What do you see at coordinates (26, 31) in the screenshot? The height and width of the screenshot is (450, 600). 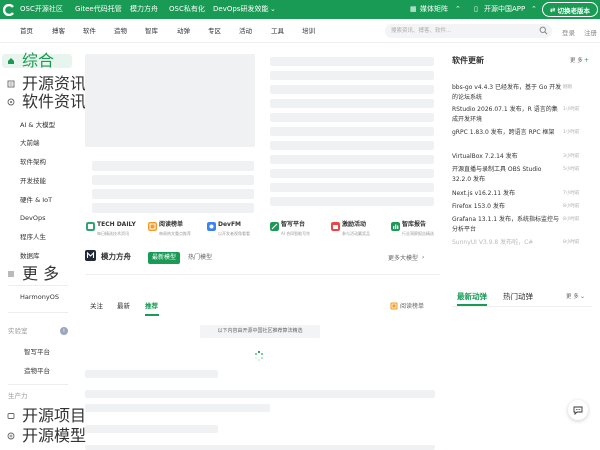 I see `nav-item-home: 首页` at bounding box center [26, 31].